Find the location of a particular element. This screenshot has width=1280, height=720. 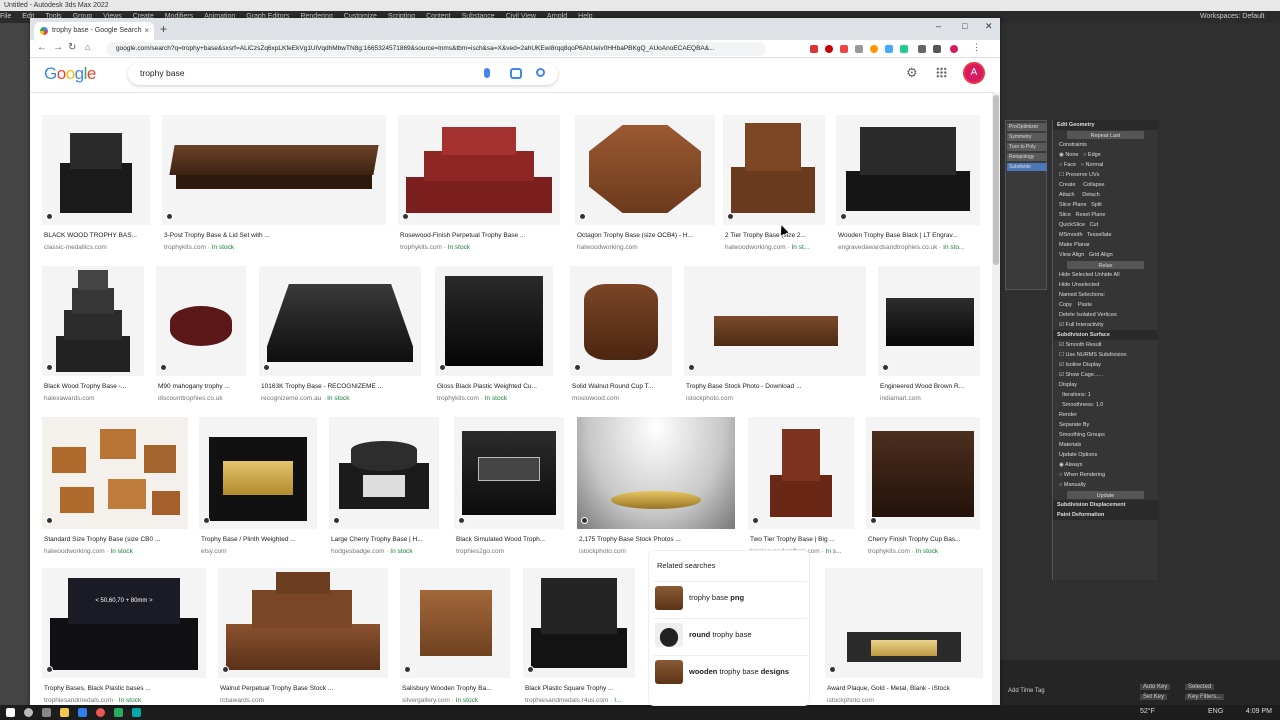

normal-radio: Normal is located at coordinates (1095, 165).